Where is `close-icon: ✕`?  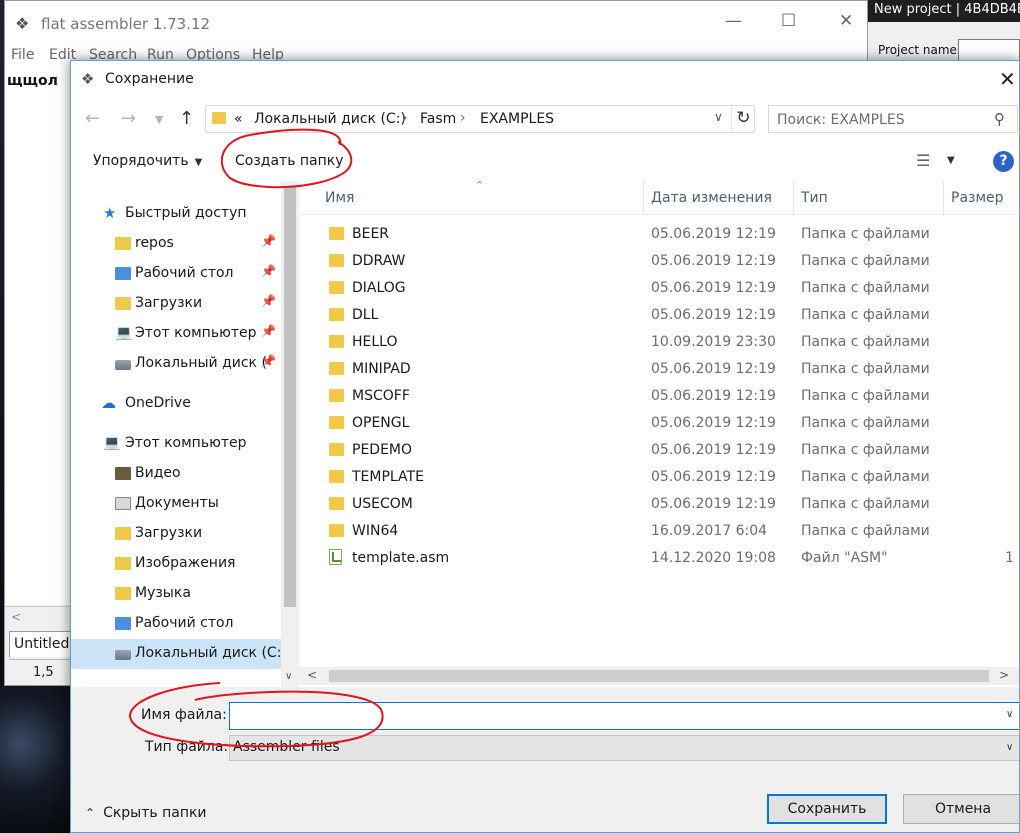
close-icon: ✕ is located at coordinates (846, 21).